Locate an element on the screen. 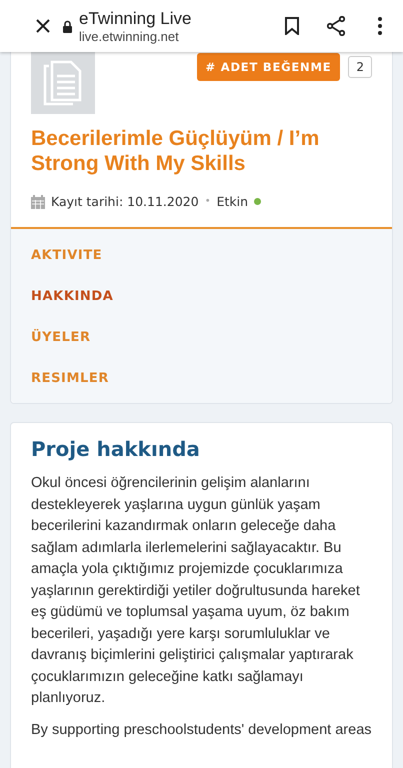 This screenshot has width=403, height=768. status-label: Etkin is located at coordinates (232, 201).